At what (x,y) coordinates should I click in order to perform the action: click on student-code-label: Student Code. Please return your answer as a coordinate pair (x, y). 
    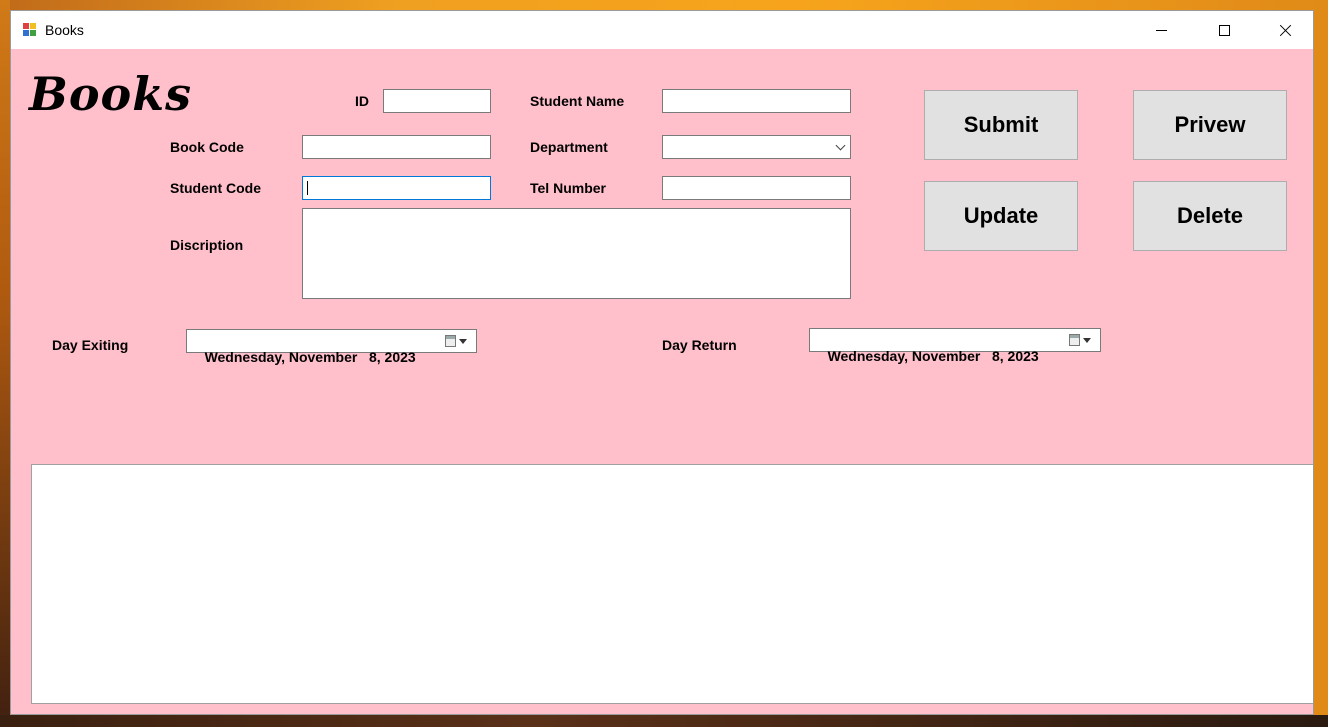
    Looking at the image, I should click on (215, 188).